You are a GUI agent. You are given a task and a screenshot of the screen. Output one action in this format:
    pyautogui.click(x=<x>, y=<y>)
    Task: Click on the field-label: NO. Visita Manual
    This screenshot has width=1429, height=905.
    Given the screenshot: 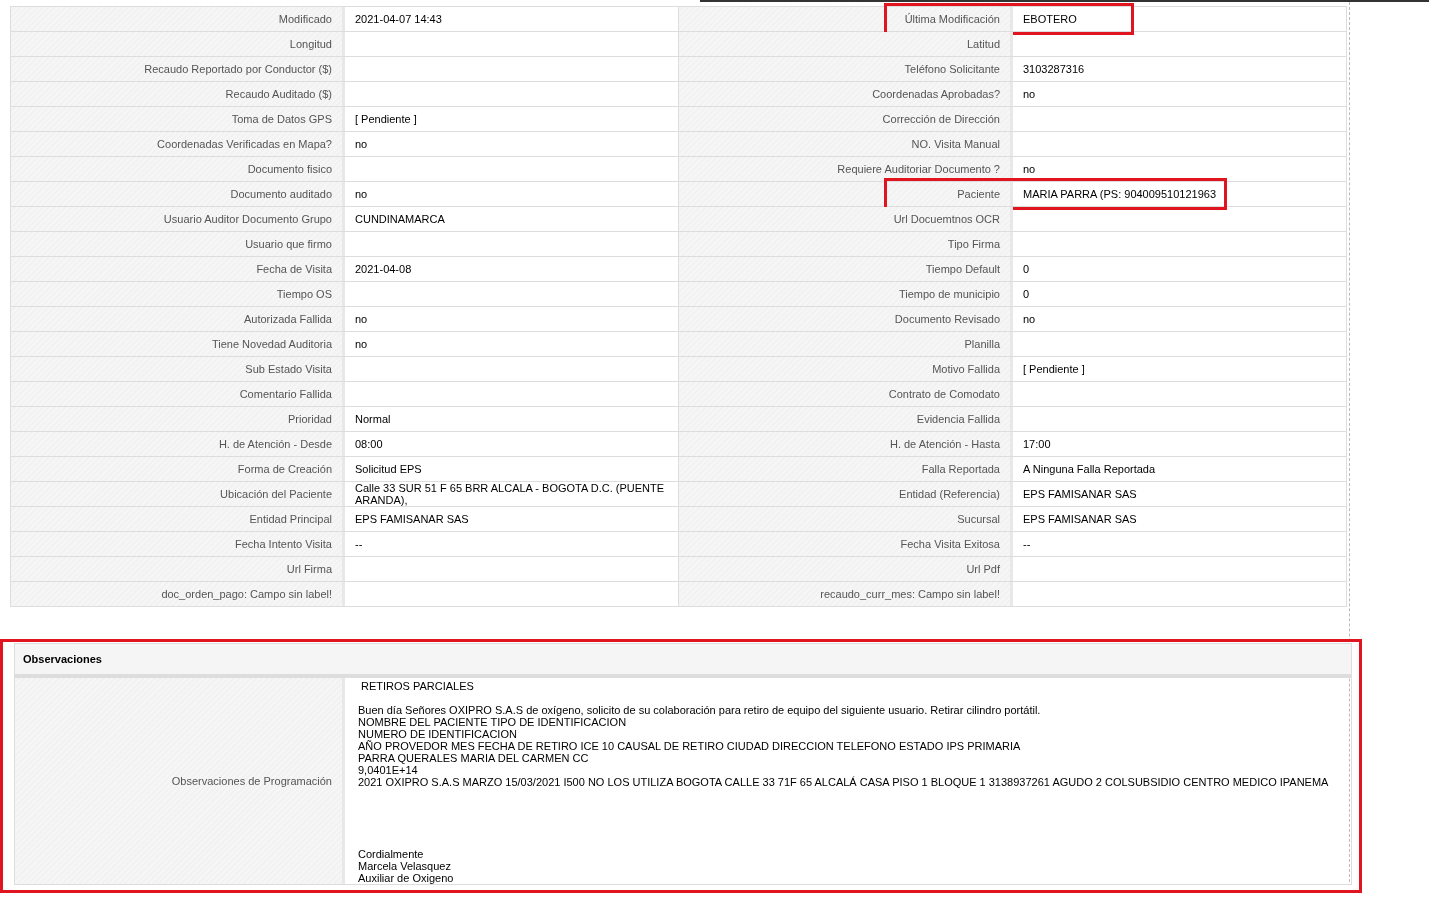 What is the action you would take?
    pyautogui.click(x=846, y=144)
    